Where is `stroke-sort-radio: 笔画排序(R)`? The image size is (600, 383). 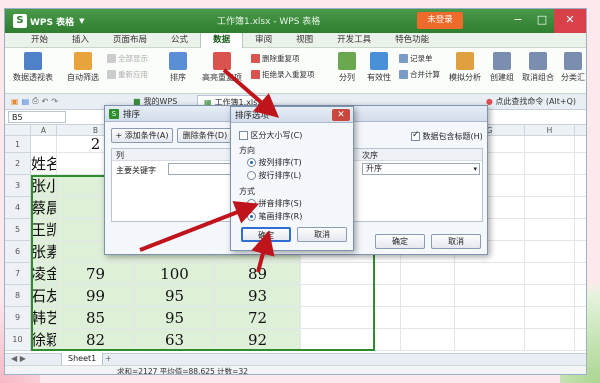
stroke-sort-radio: 笔画排序(R) is located at coordinates (274, 216).